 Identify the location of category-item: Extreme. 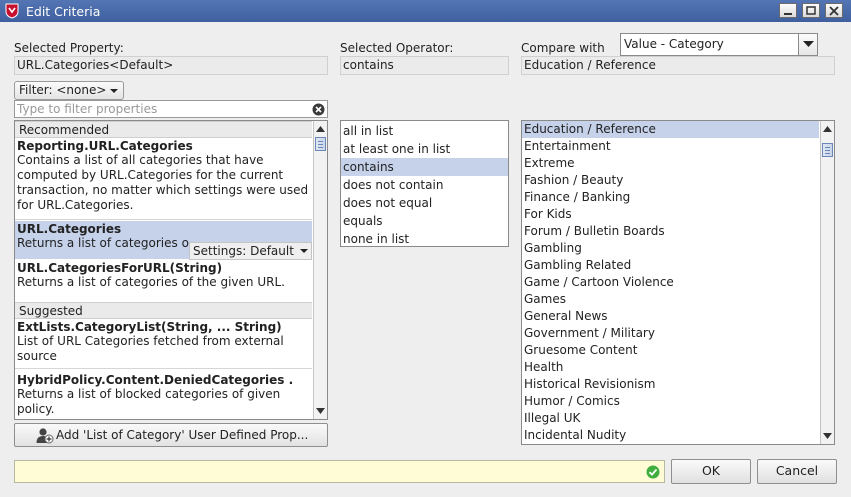
(670, 163).